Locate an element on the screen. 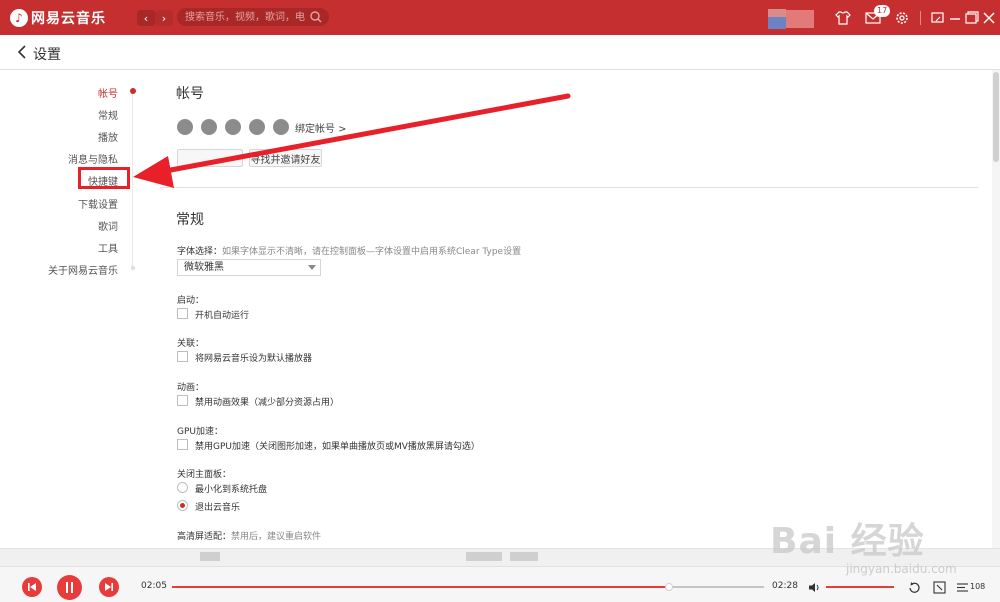 Image resolution: width=1000 pixels, height=602 pixels. pause-icon is located at coordinates (69, 587).